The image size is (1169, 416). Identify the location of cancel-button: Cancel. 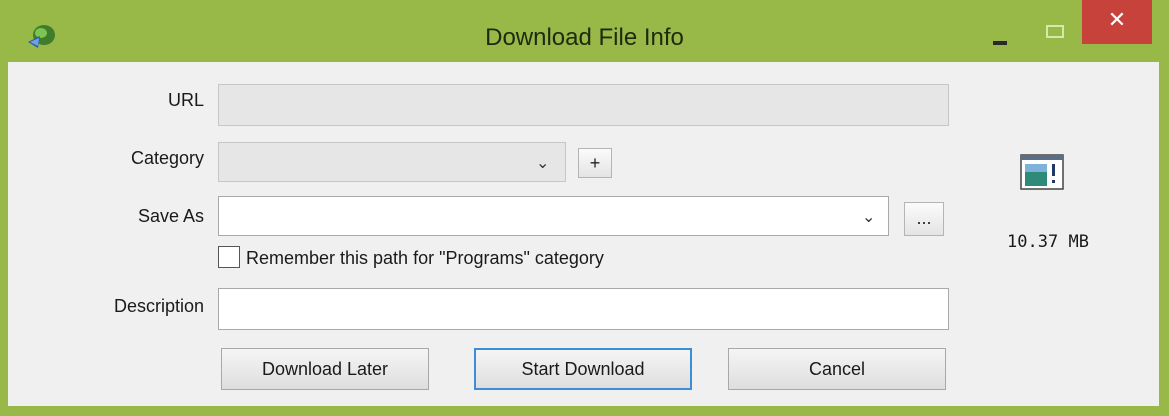
(837, 369).